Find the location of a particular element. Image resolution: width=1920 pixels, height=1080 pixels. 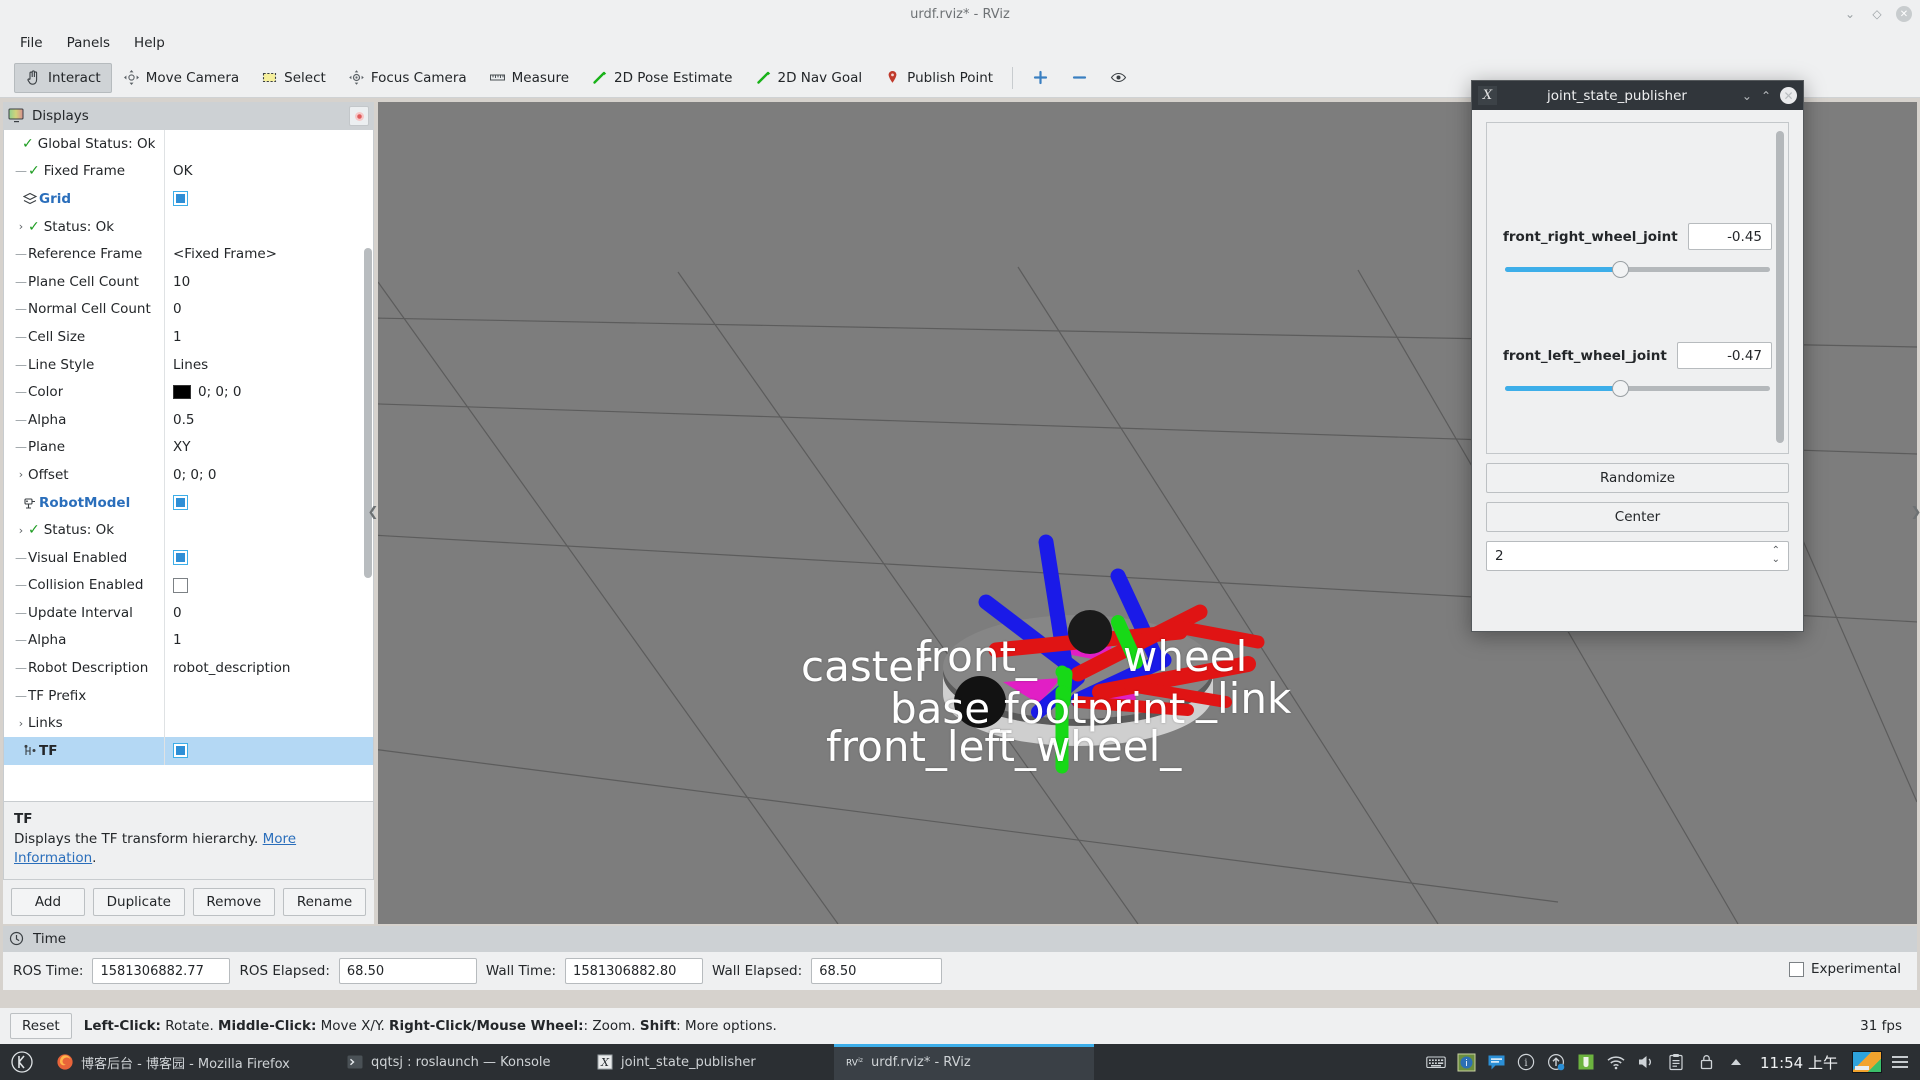

jsp-minimize-icon: ⌄ is located at coordinates (1747, 96).